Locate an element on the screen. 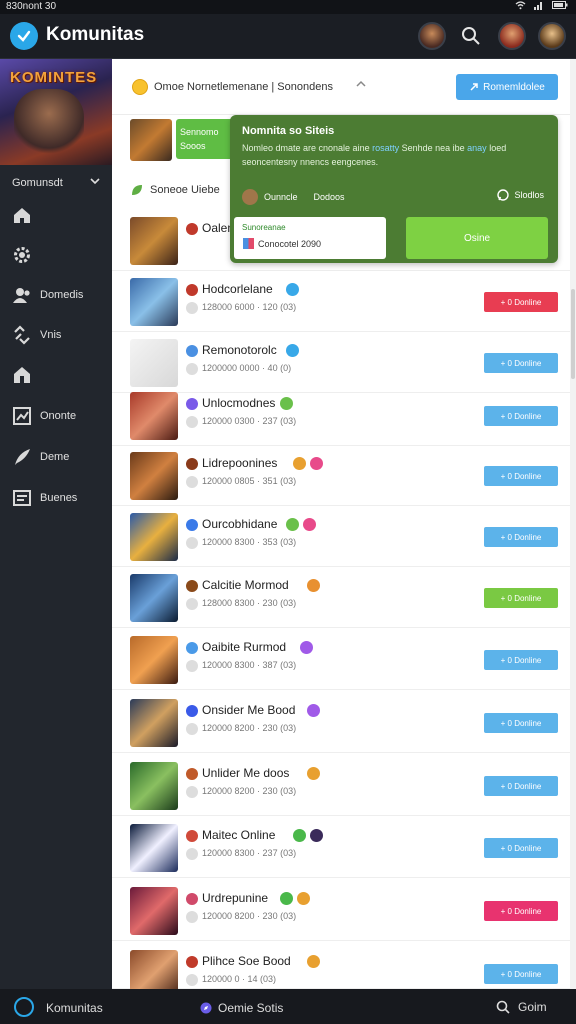 This screenshot has height=1024, width=576. share-icon is located at coordinates (474, 87).